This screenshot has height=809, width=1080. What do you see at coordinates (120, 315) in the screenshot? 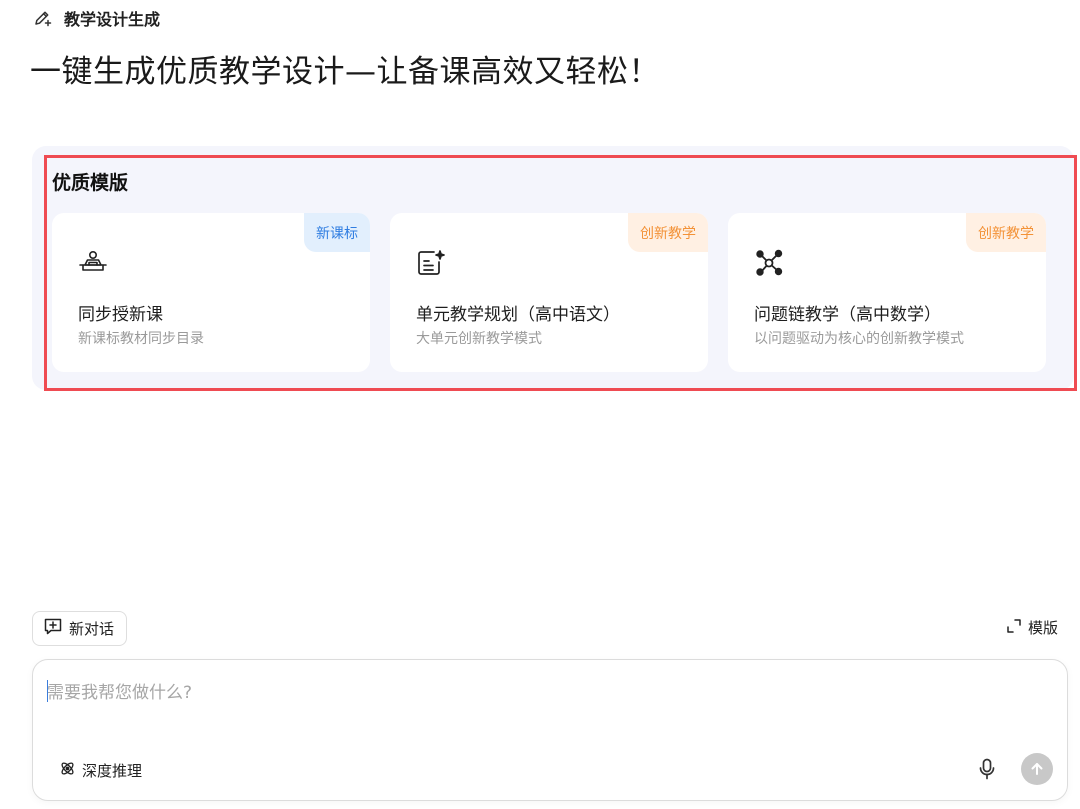
I see `card-title: 同步授新课` at bounding box center [120, 315].